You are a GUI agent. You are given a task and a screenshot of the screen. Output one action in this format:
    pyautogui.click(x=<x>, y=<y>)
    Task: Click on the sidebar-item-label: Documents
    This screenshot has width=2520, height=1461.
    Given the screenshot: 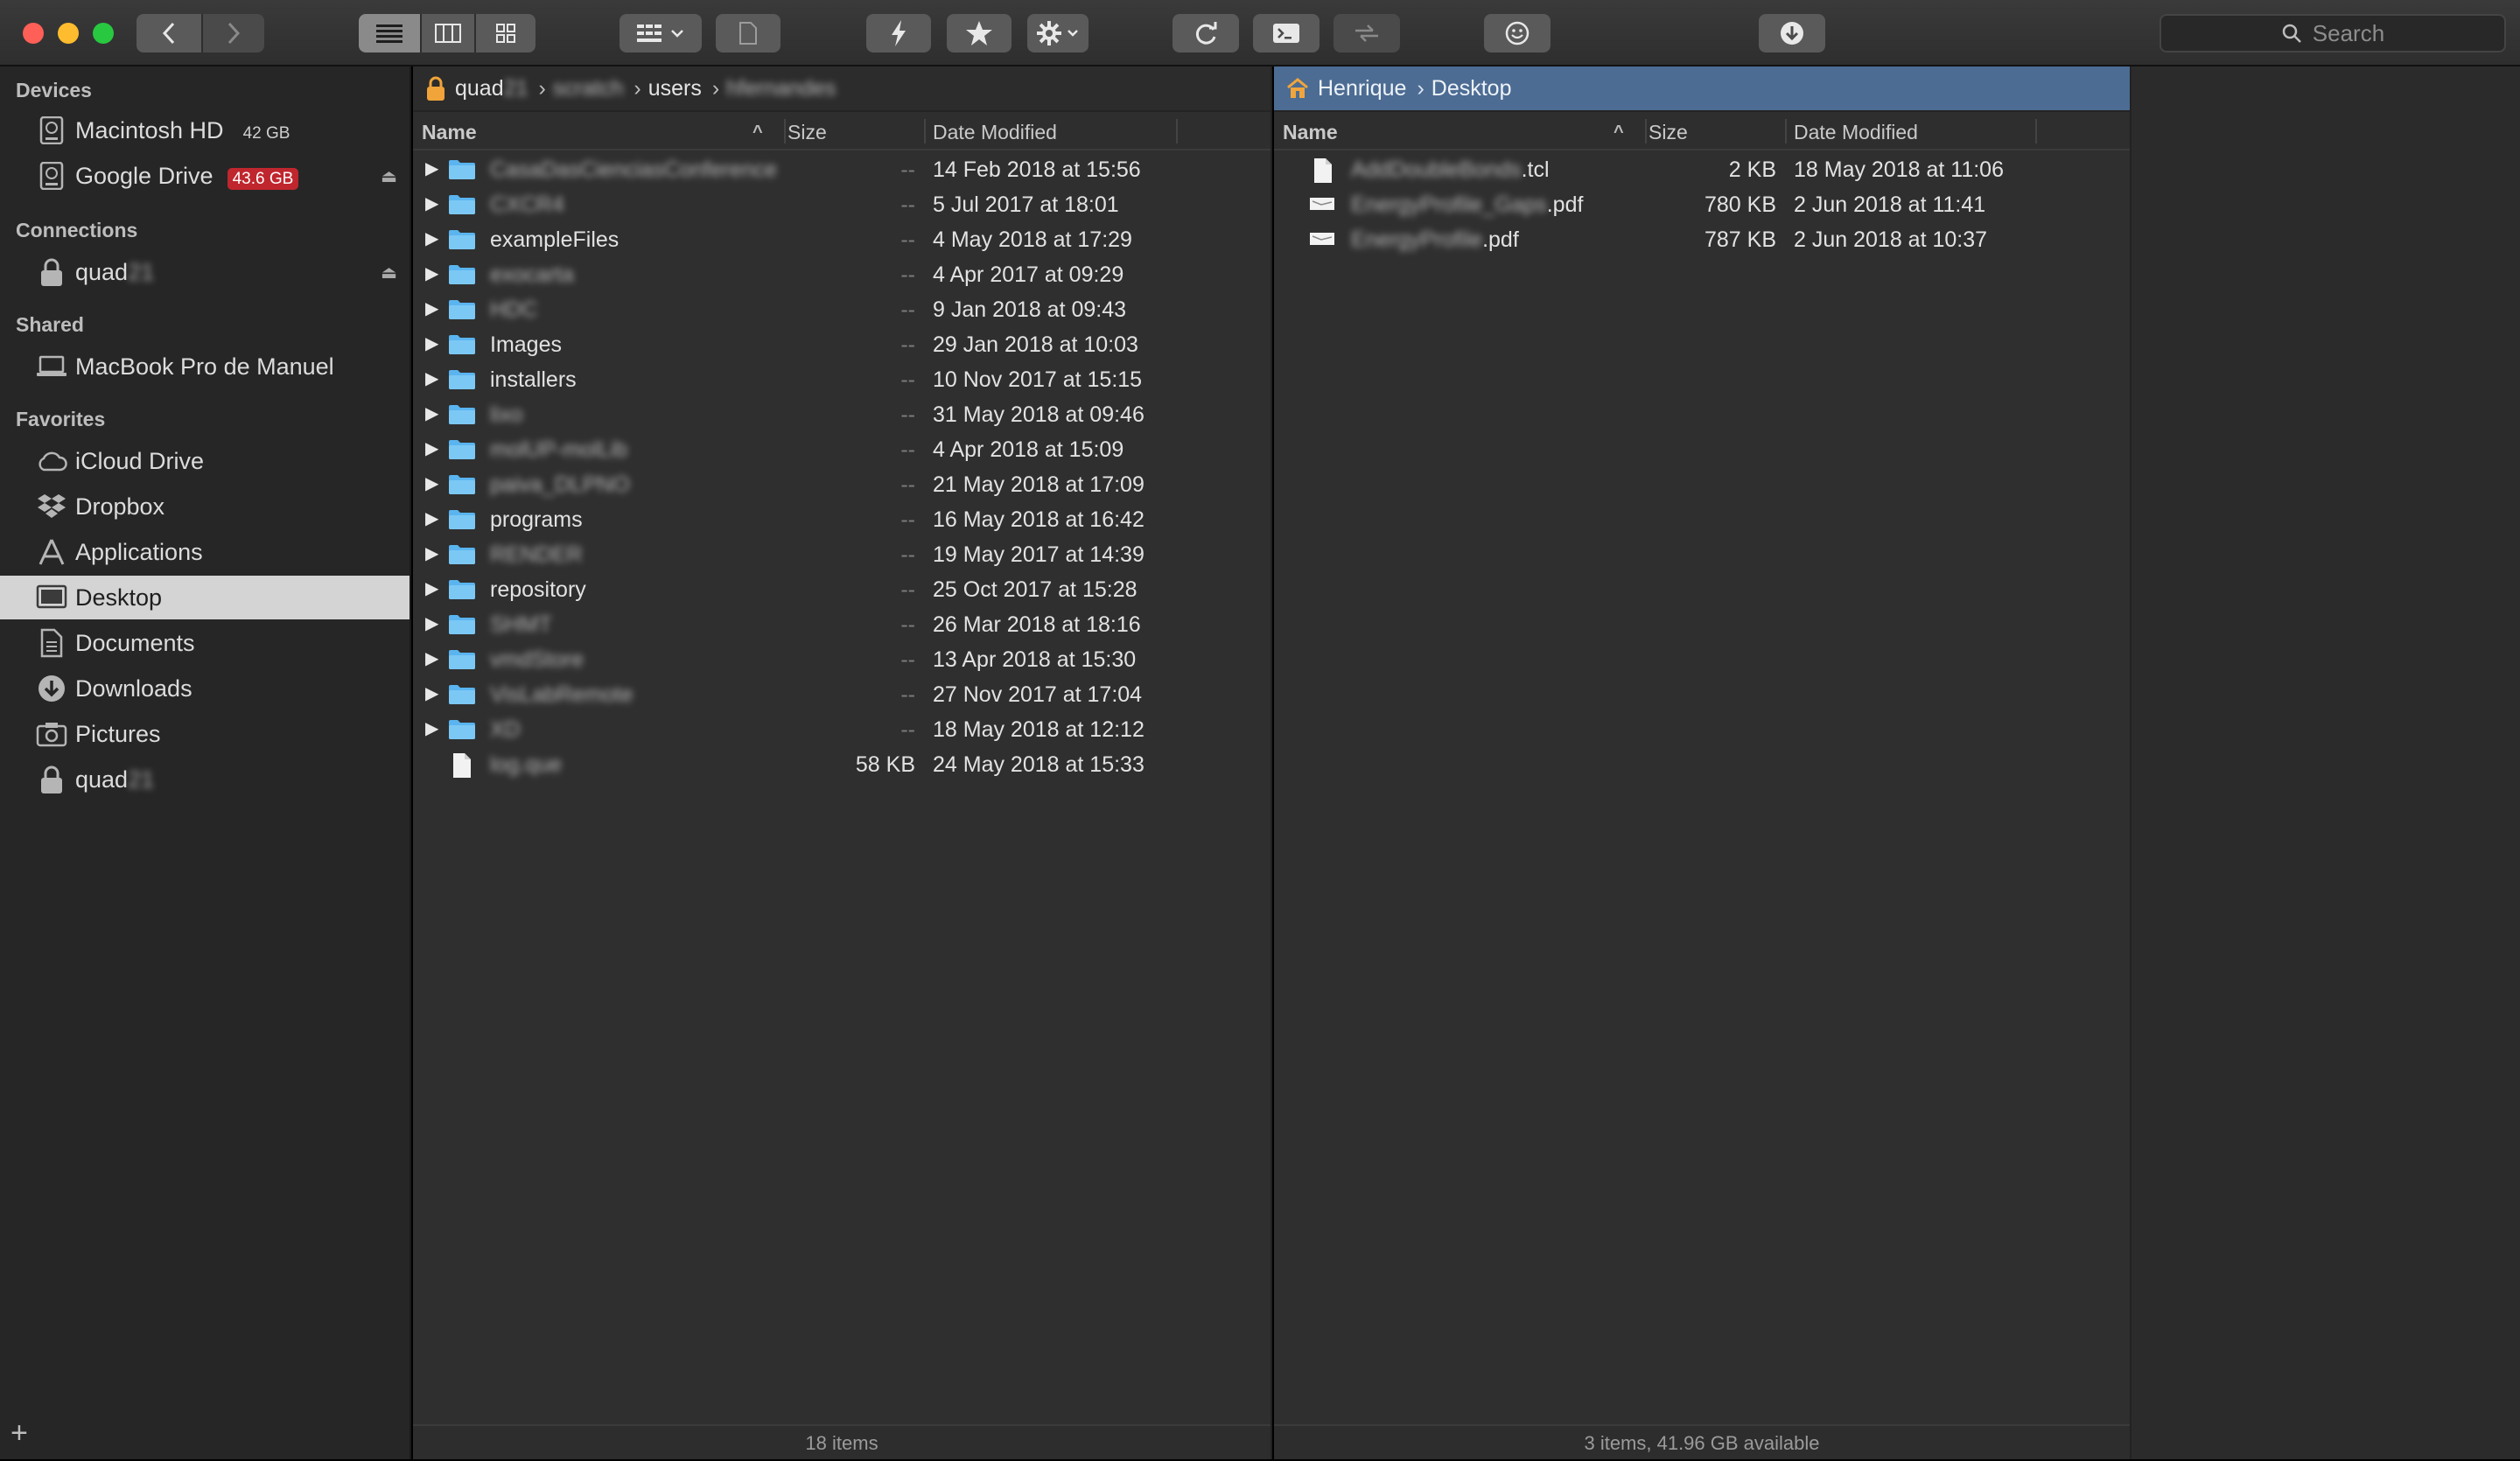 What is the action you would take?
    pyautogui.click(x=135, y=642)
    